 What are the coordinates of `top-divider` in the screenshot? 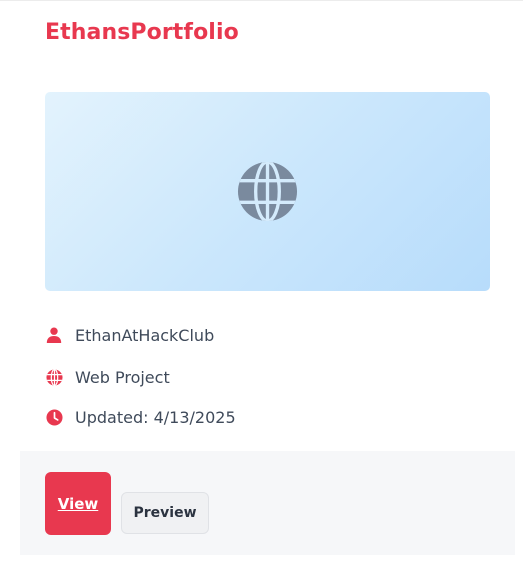 It's located at (261, 0).